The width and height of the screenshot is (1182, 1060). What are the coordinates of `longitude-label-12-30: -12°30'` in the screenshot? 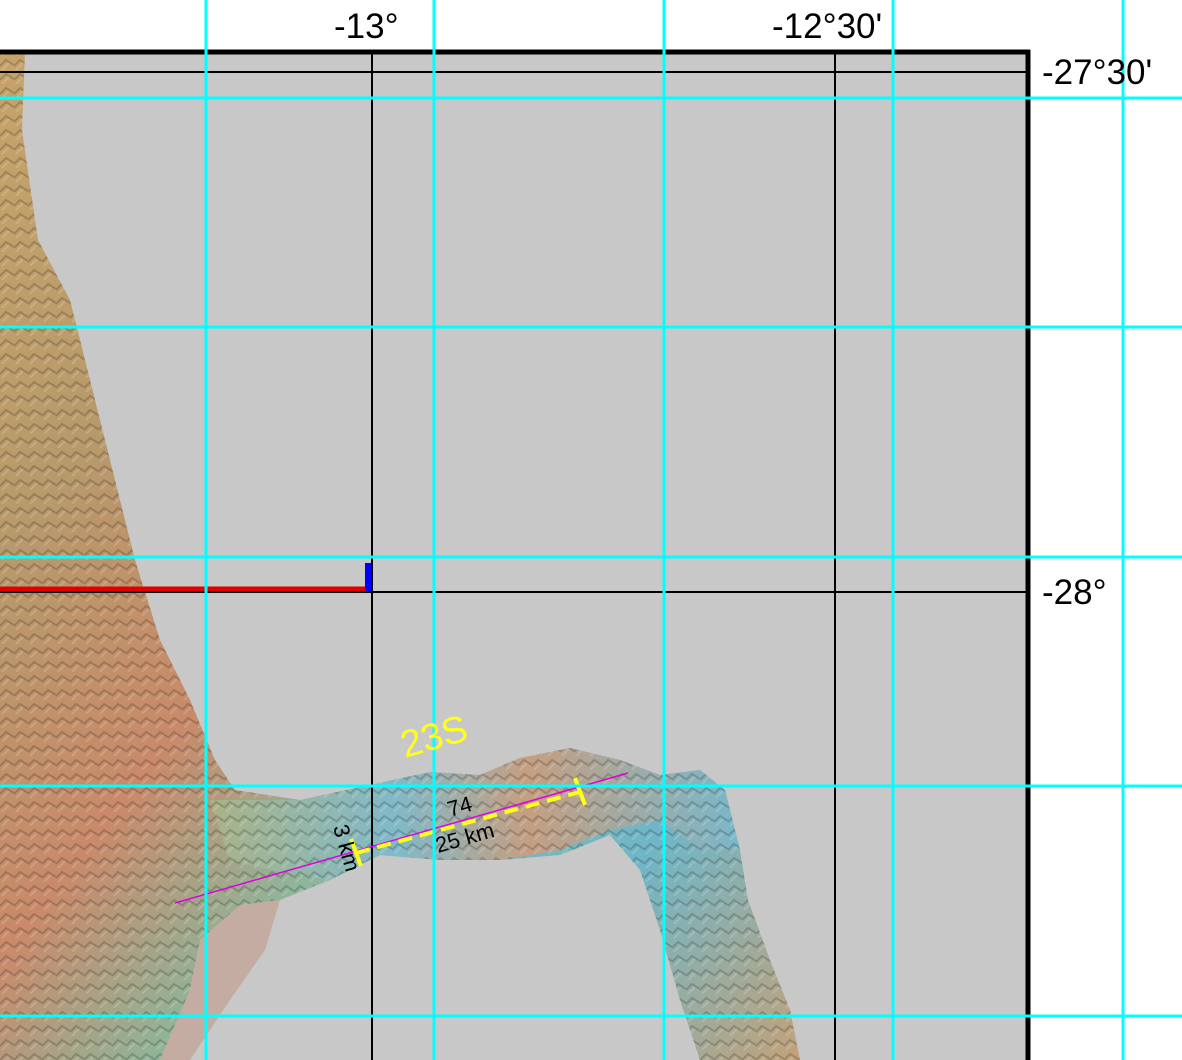 It's located at (827, 26).